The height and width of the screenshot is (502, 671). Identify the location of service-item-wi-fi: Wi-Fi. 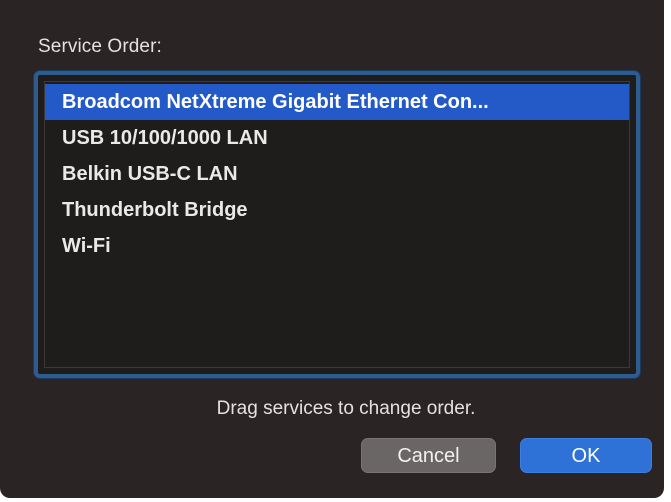
(337, 246).